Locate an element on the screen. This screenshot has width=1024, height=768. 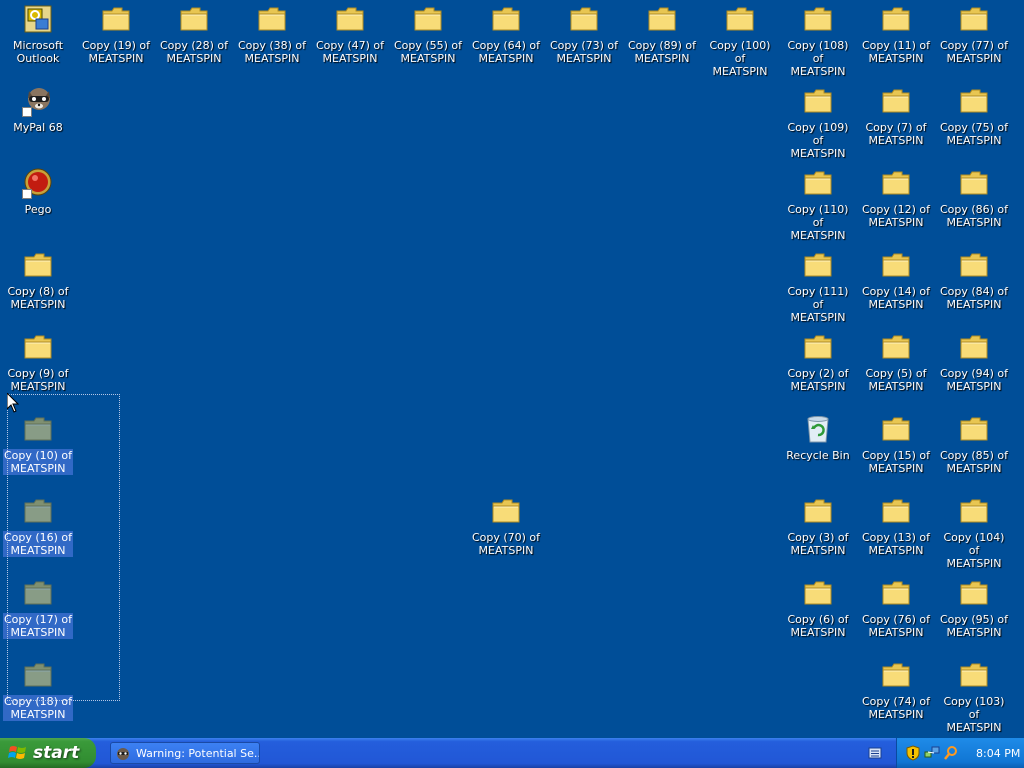
icon-label: Copy (64) of MEATSPIN is located at coordinates (506, 52).